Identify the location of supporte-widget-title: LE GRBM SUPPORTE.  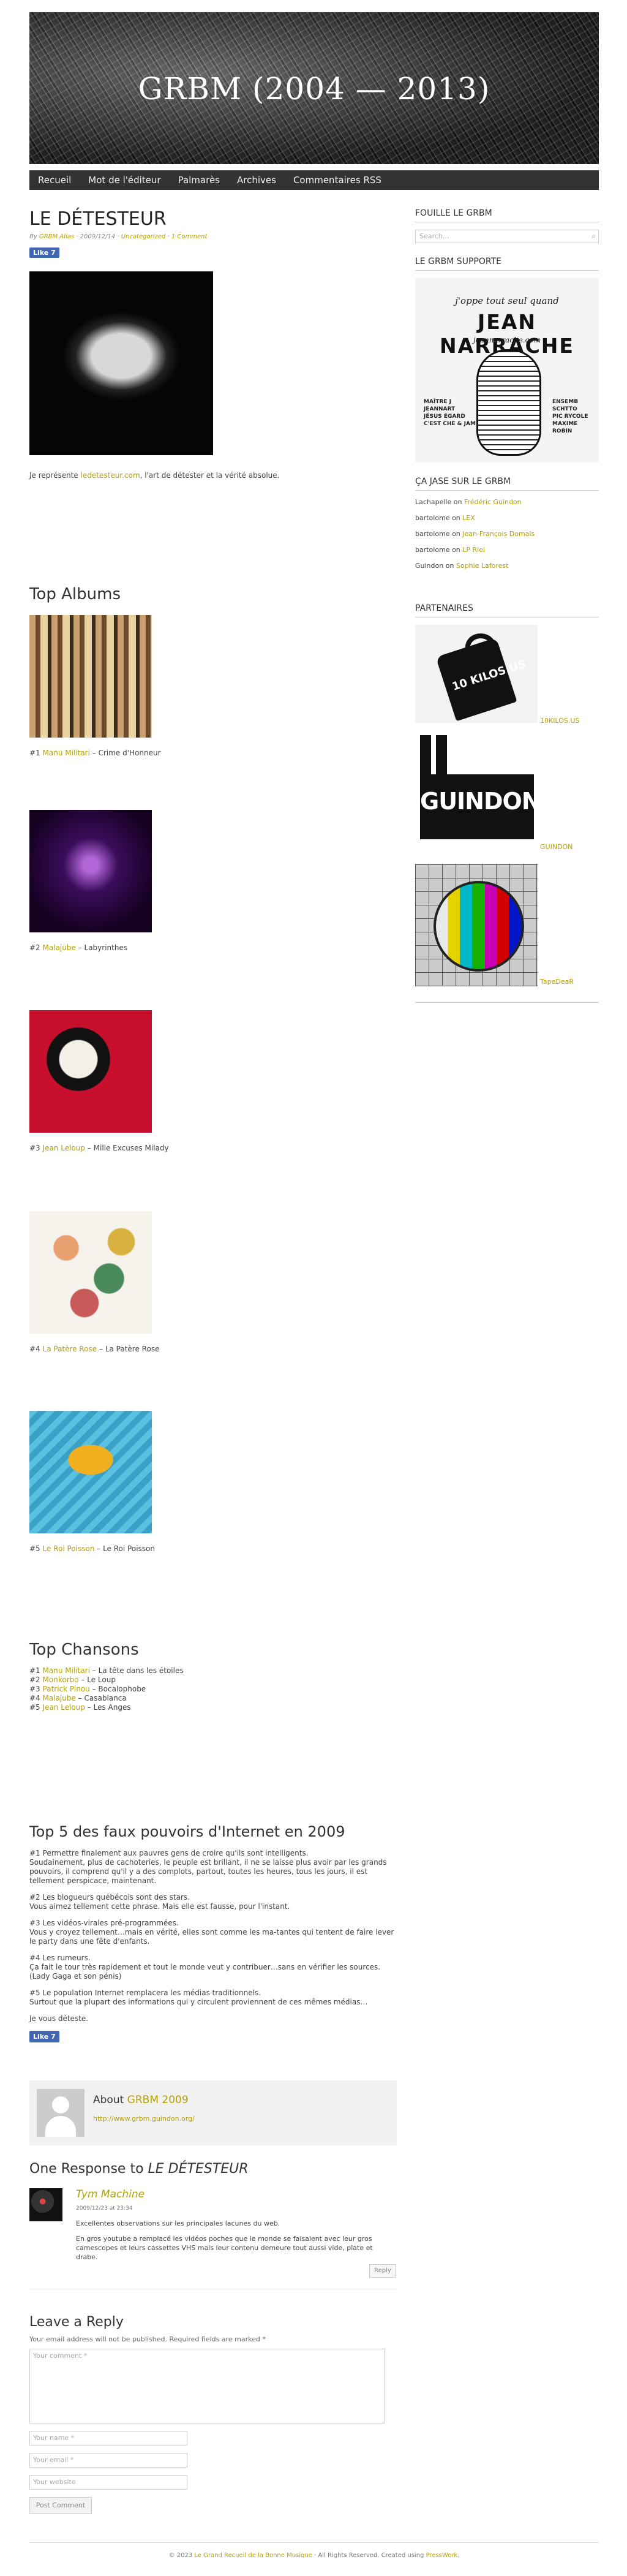
(507, 264).